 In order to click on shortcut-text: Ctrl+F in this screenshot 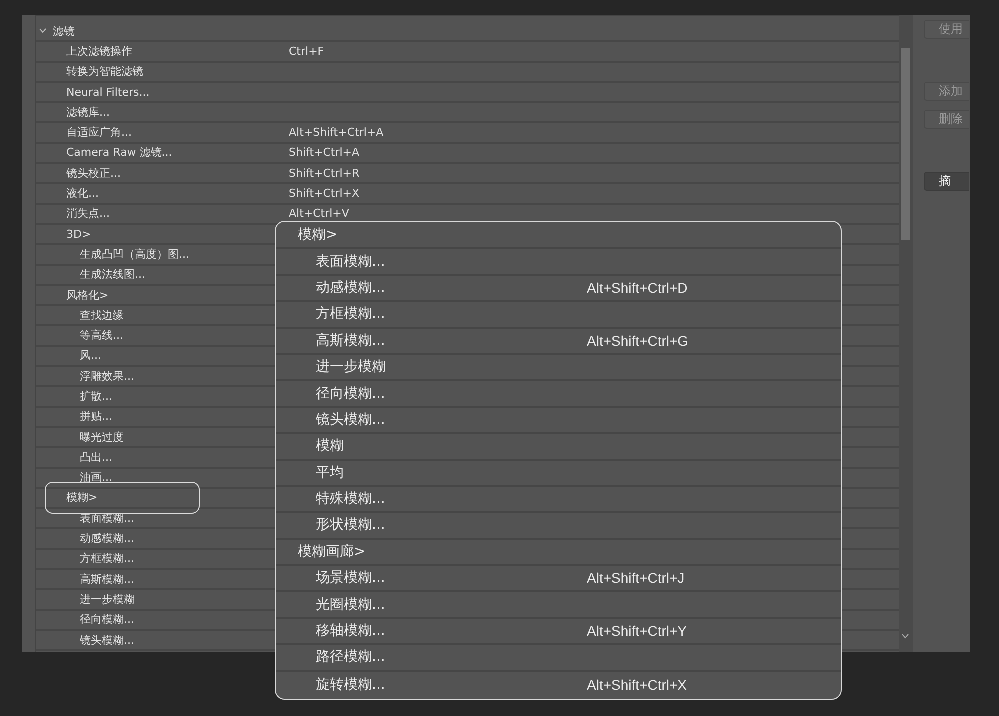, I will do `click(306, 51)`.